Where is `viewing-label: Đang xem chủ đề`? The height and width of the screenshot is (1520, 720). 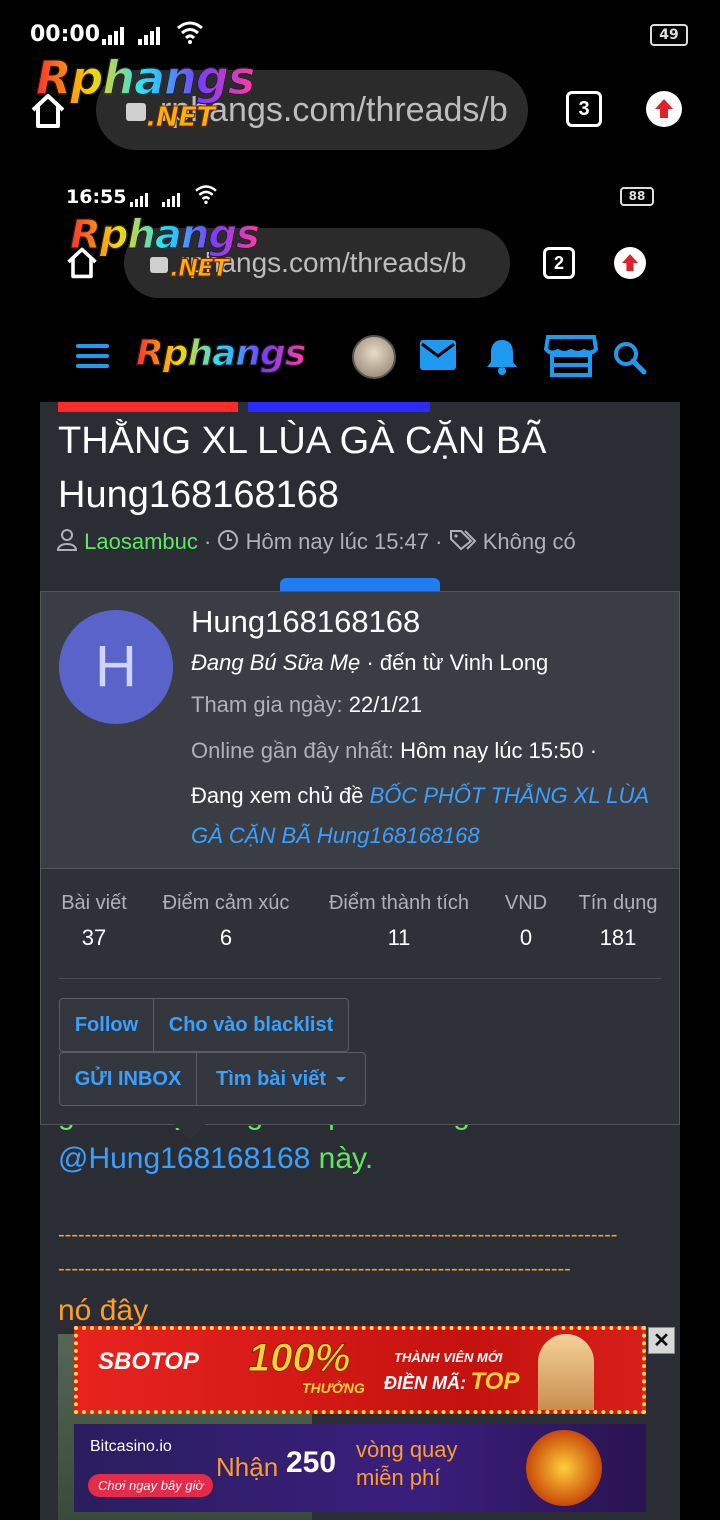 viewing-label: Đang xem chủ đề is located at coordinates (277, 795).